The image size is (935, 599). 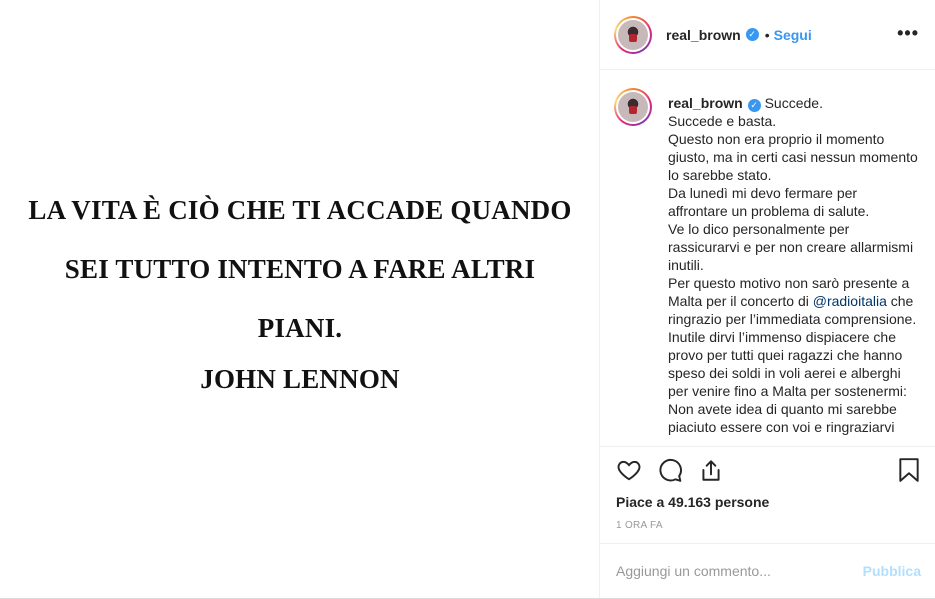 What do you see at coordinates (793, 103) in the screenshot?
I see `caption-first-line: Succede.` at bounding box center [793, 103].